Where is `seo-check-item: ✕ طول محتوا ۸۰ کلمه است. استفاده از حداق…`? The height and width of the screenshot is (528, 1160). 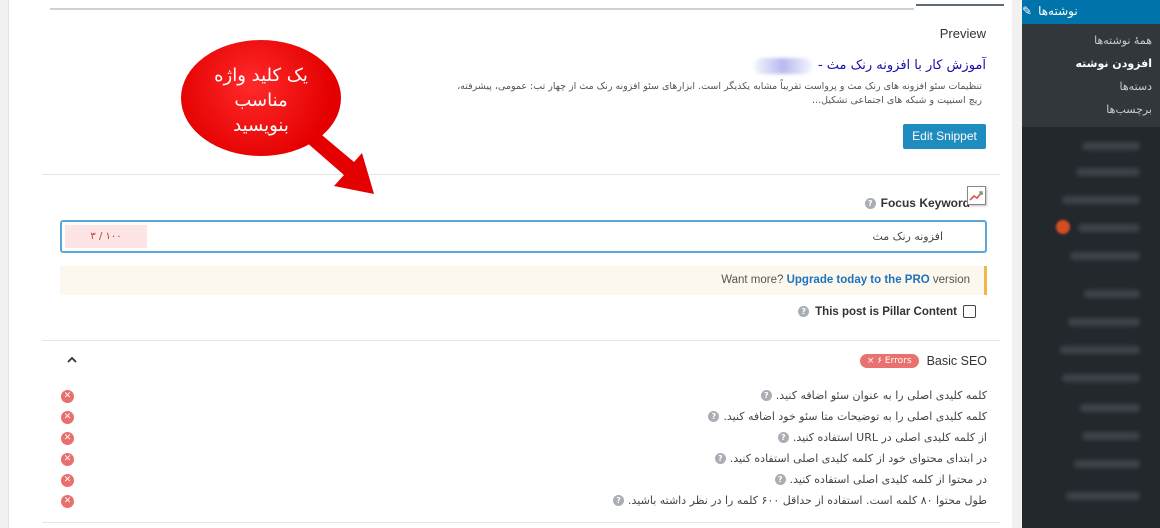 seo-check-item: ✕ طول محتوا ۸۰ کلمه است. استفاده از حداق… is located at coordinates (523, 502).